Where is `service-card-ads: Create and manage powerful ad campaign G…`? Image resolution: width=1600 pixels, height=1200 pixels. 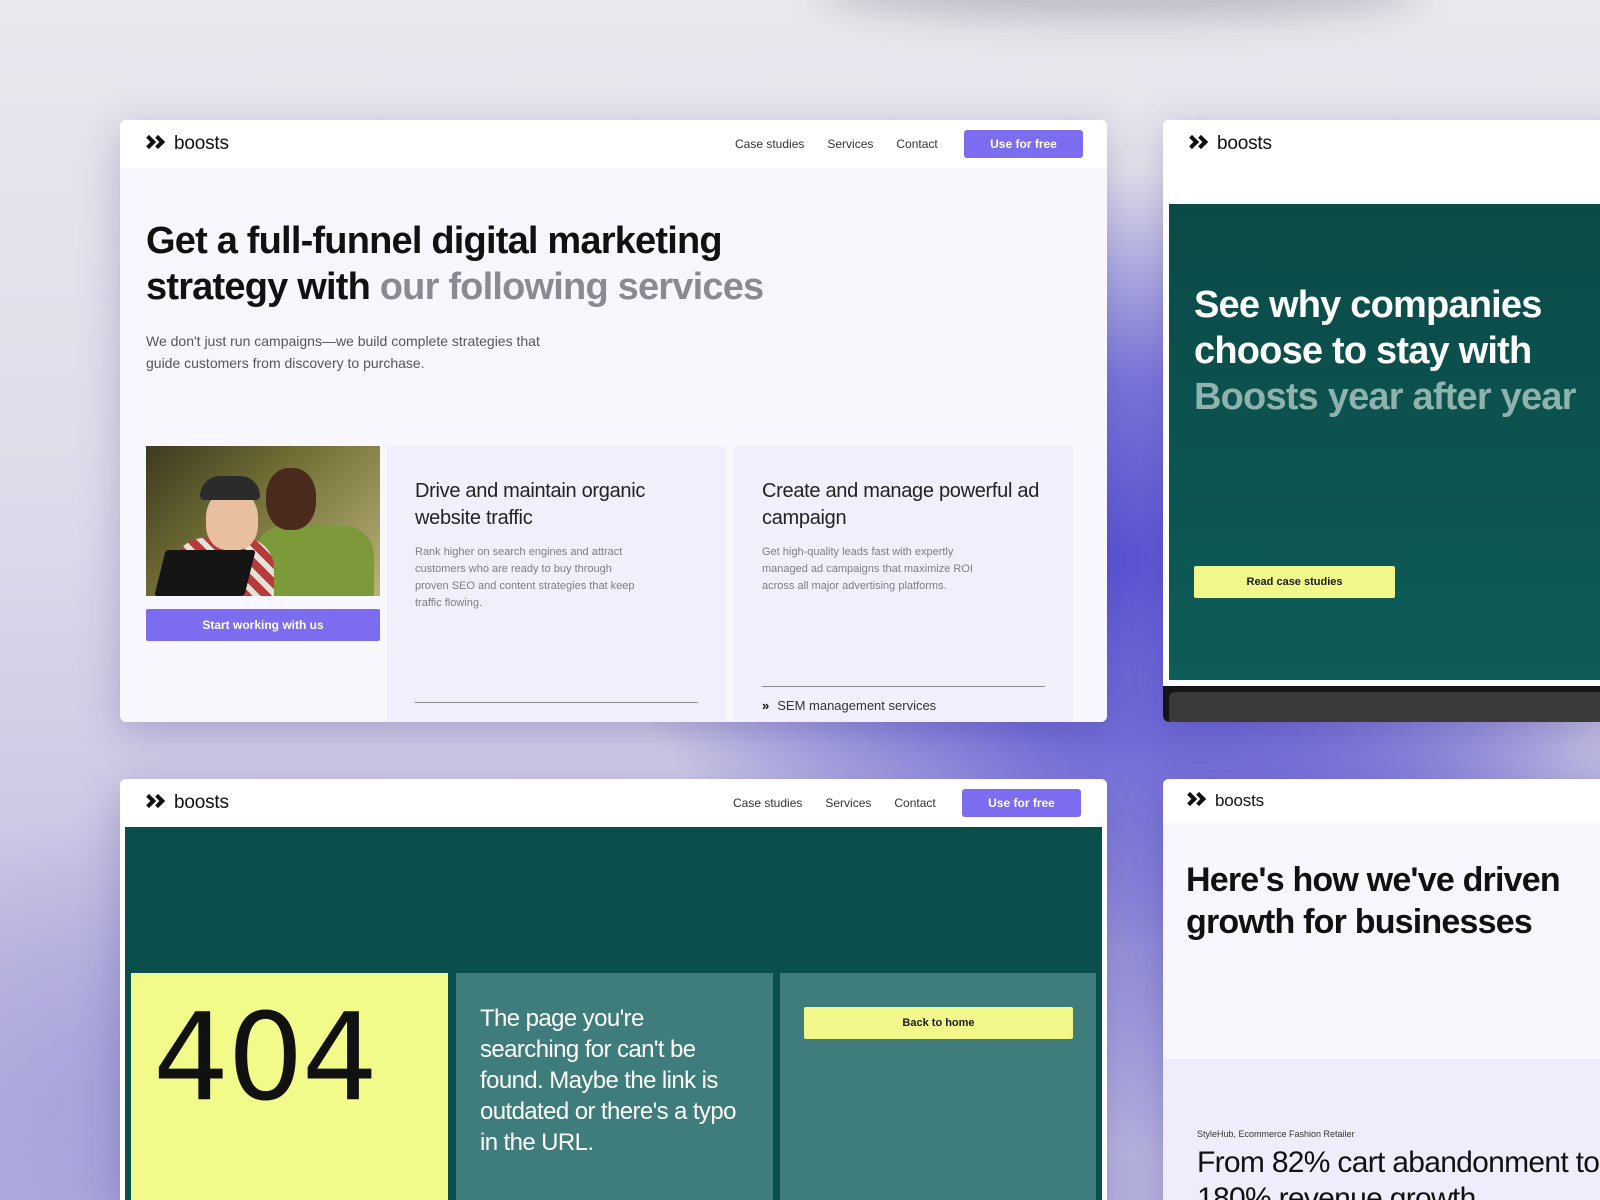 service-card-ads: Create and manage powerful ad campaign G… is located at coordinates (903, 584).